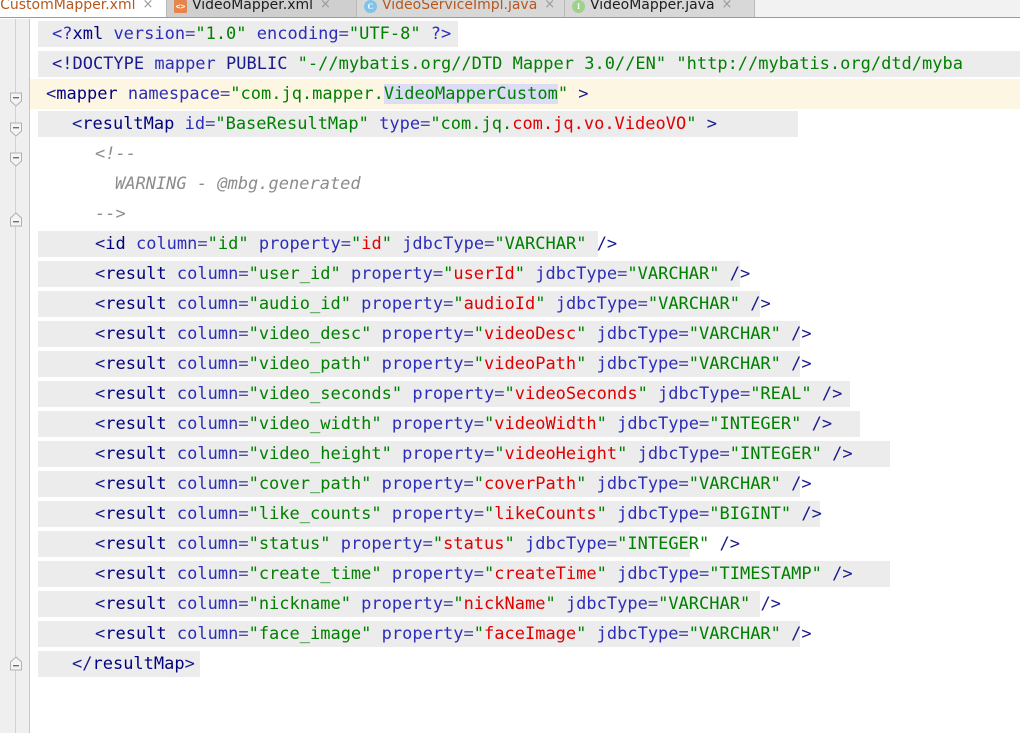  What do you see at coordinates (474, 544) in the screenshot?
I see `code-token: status` at bounding box center [474, 544].